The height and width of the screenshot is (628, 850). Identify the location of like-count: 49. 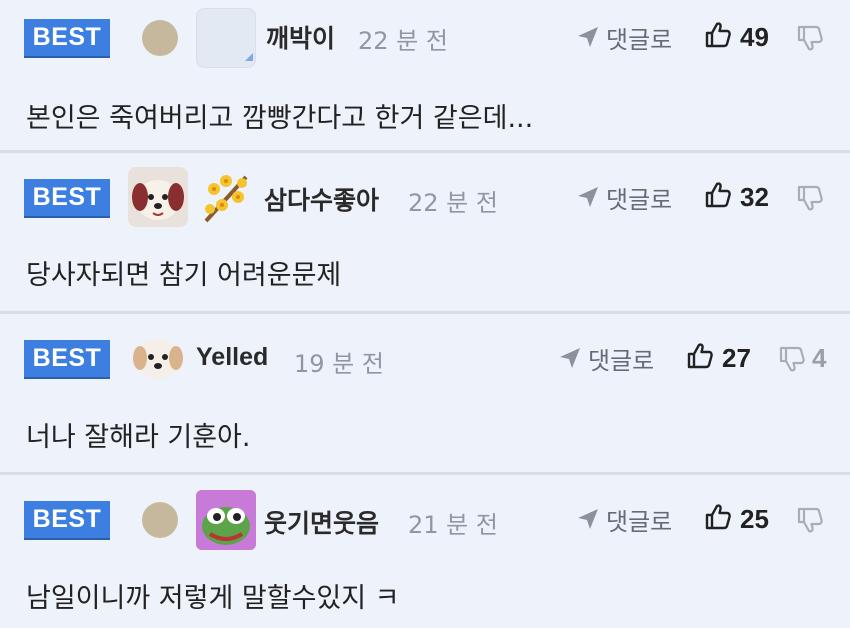
(754, 37).